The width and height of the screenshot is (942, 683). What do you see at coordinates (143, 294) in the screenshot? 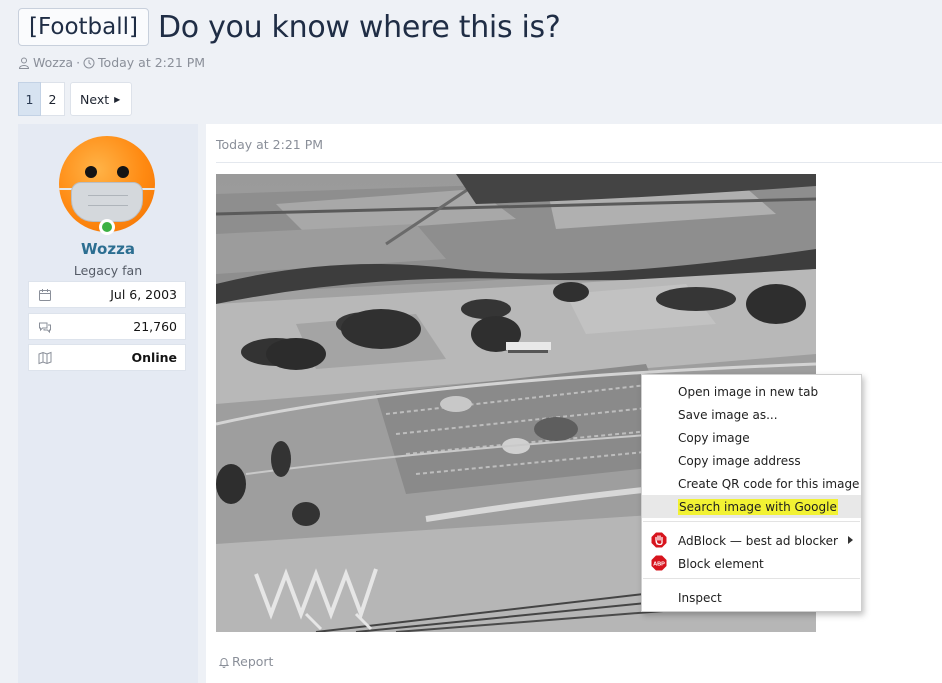
I see `joined-date: Jul 6, 2003` at bounding box center [143, 294].